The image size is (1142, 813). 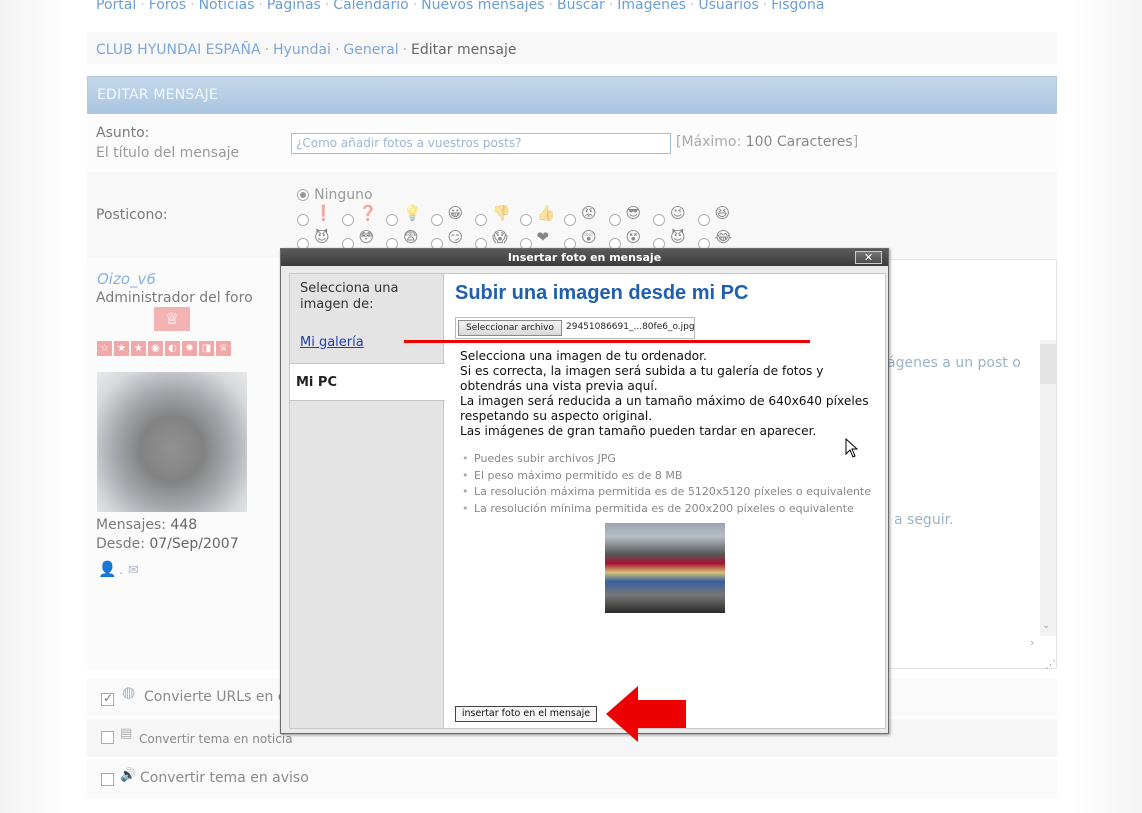 What do you see at coordinates (370, 50) in the screenshot?
I see `breadcrumb-link-general: General` at bounding box center [370, 50].